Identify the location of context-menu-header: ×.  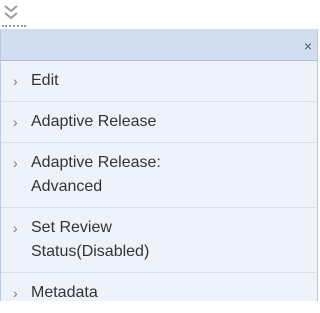
(159, 45).